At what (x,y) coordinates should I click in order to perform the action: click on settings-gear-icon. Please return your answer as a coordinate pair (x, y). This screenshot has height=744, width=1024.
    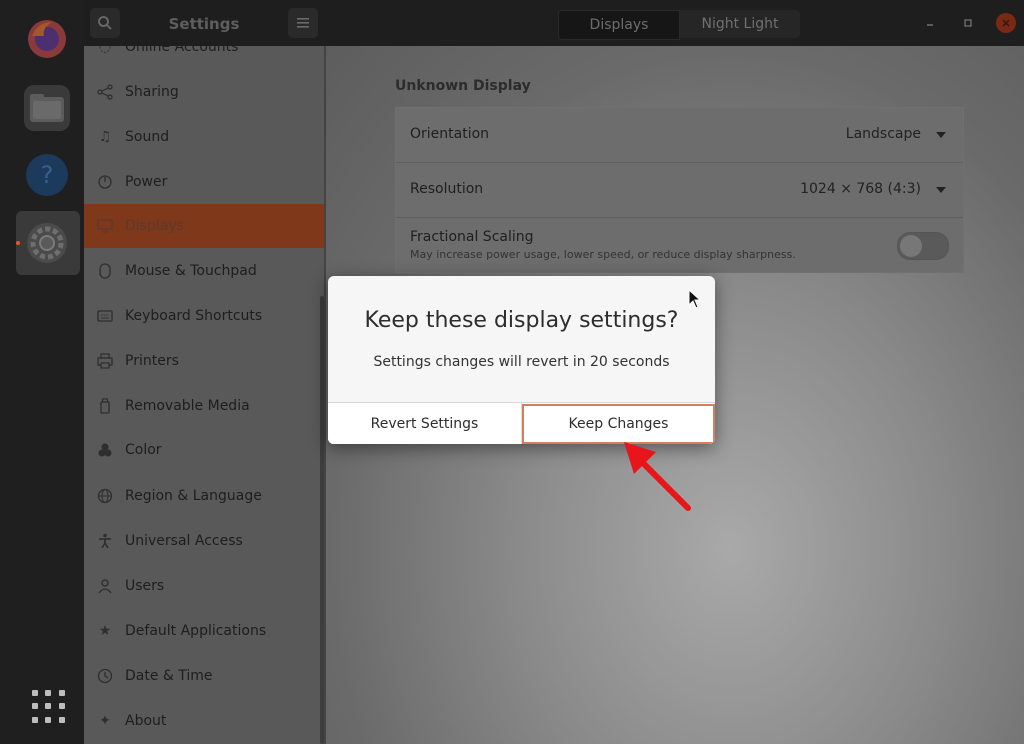
    Looking at the image, I should click on (47, 243).